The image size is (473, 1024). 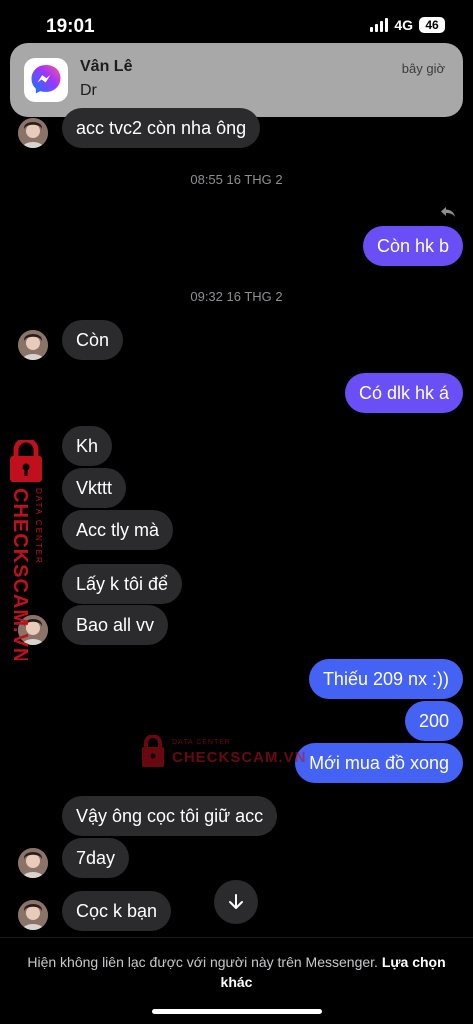 What do you see at coordinates (412, 246) in the screenshot?
I see `message-outgoing: Còn hk b` at bounding box center [412, 246].